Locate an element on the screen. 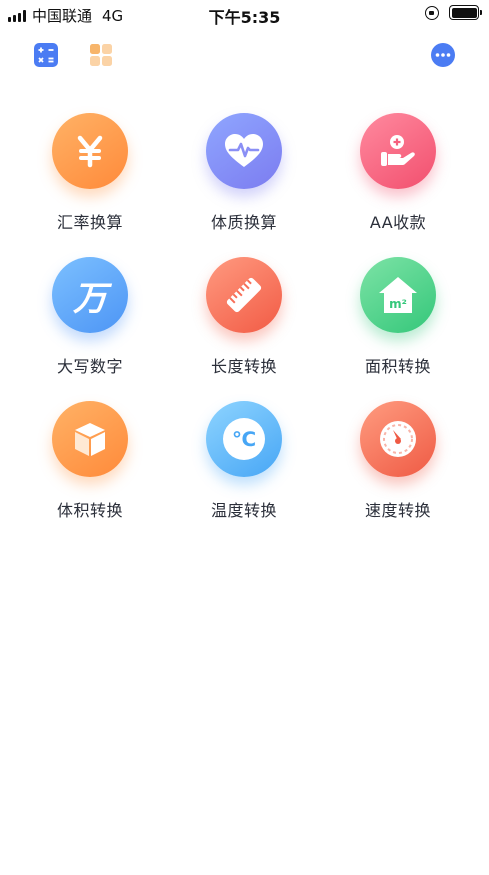 The width and height of the screenshot is (489, 875). volume-convert-circle is located at coordinates (90, 439).